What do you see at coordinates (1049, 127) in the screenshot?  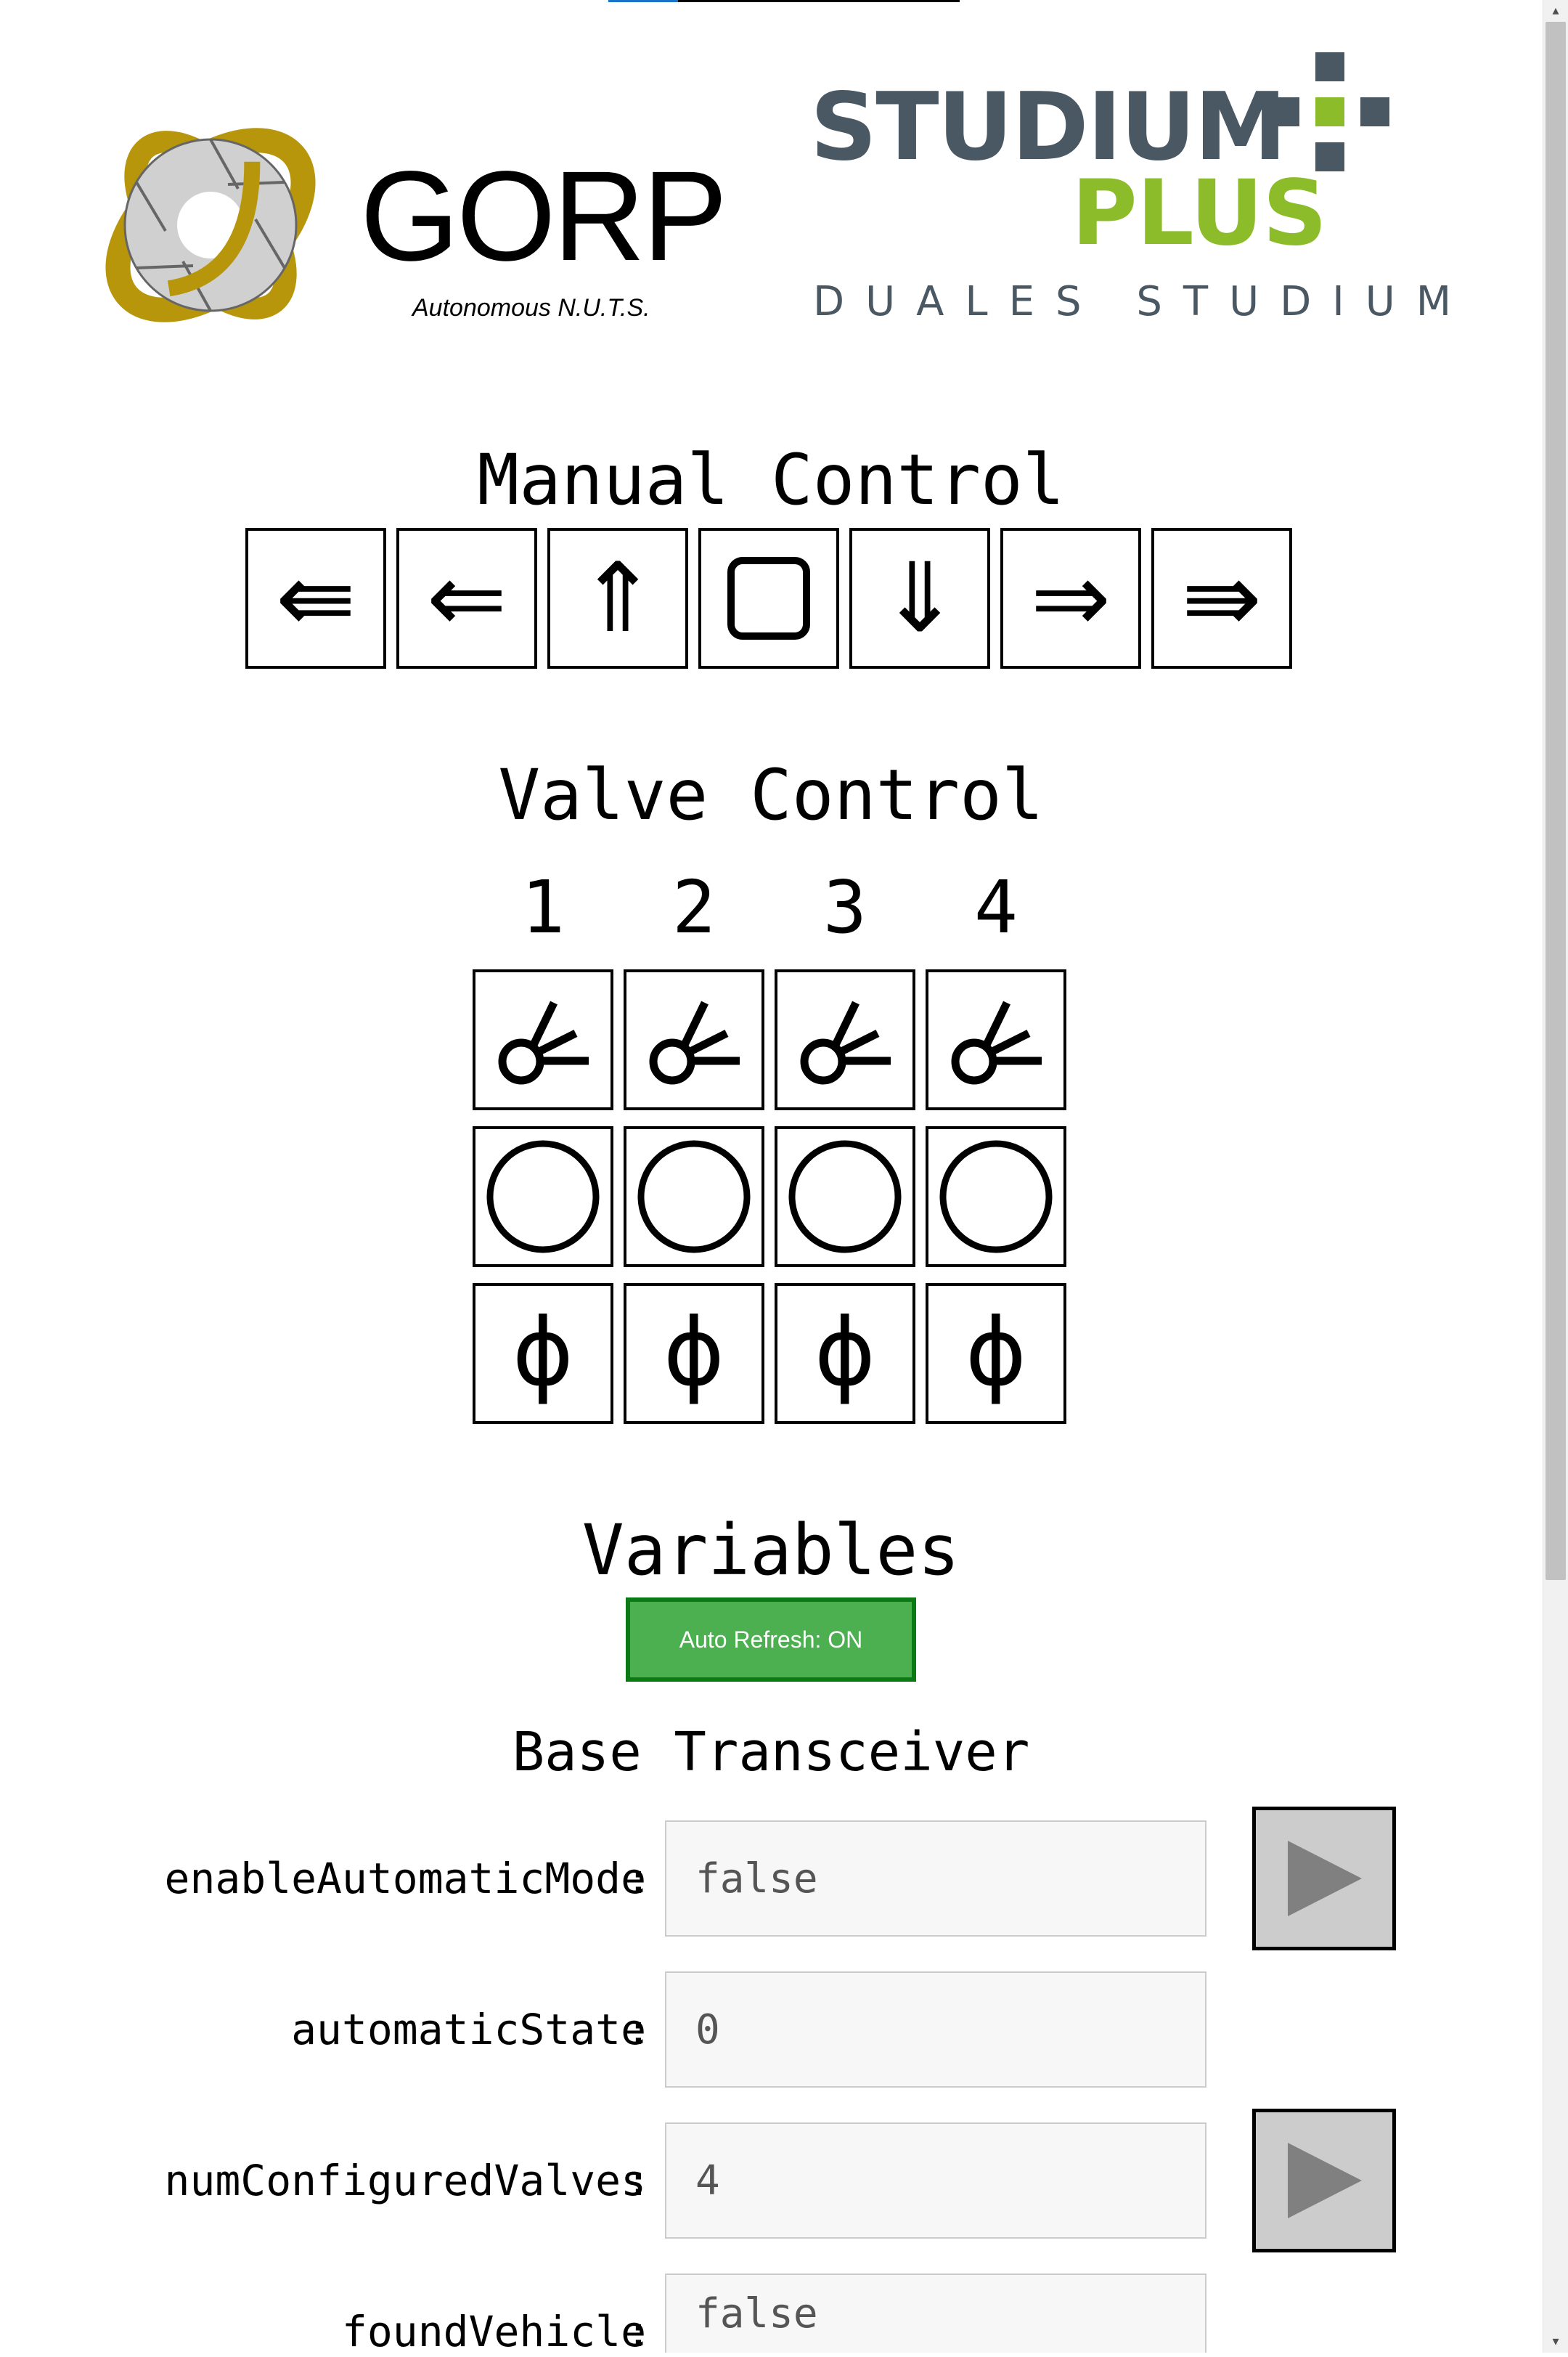 I see `studium-plus-studium: STUDIUM` at bounding box center [1049, 127].